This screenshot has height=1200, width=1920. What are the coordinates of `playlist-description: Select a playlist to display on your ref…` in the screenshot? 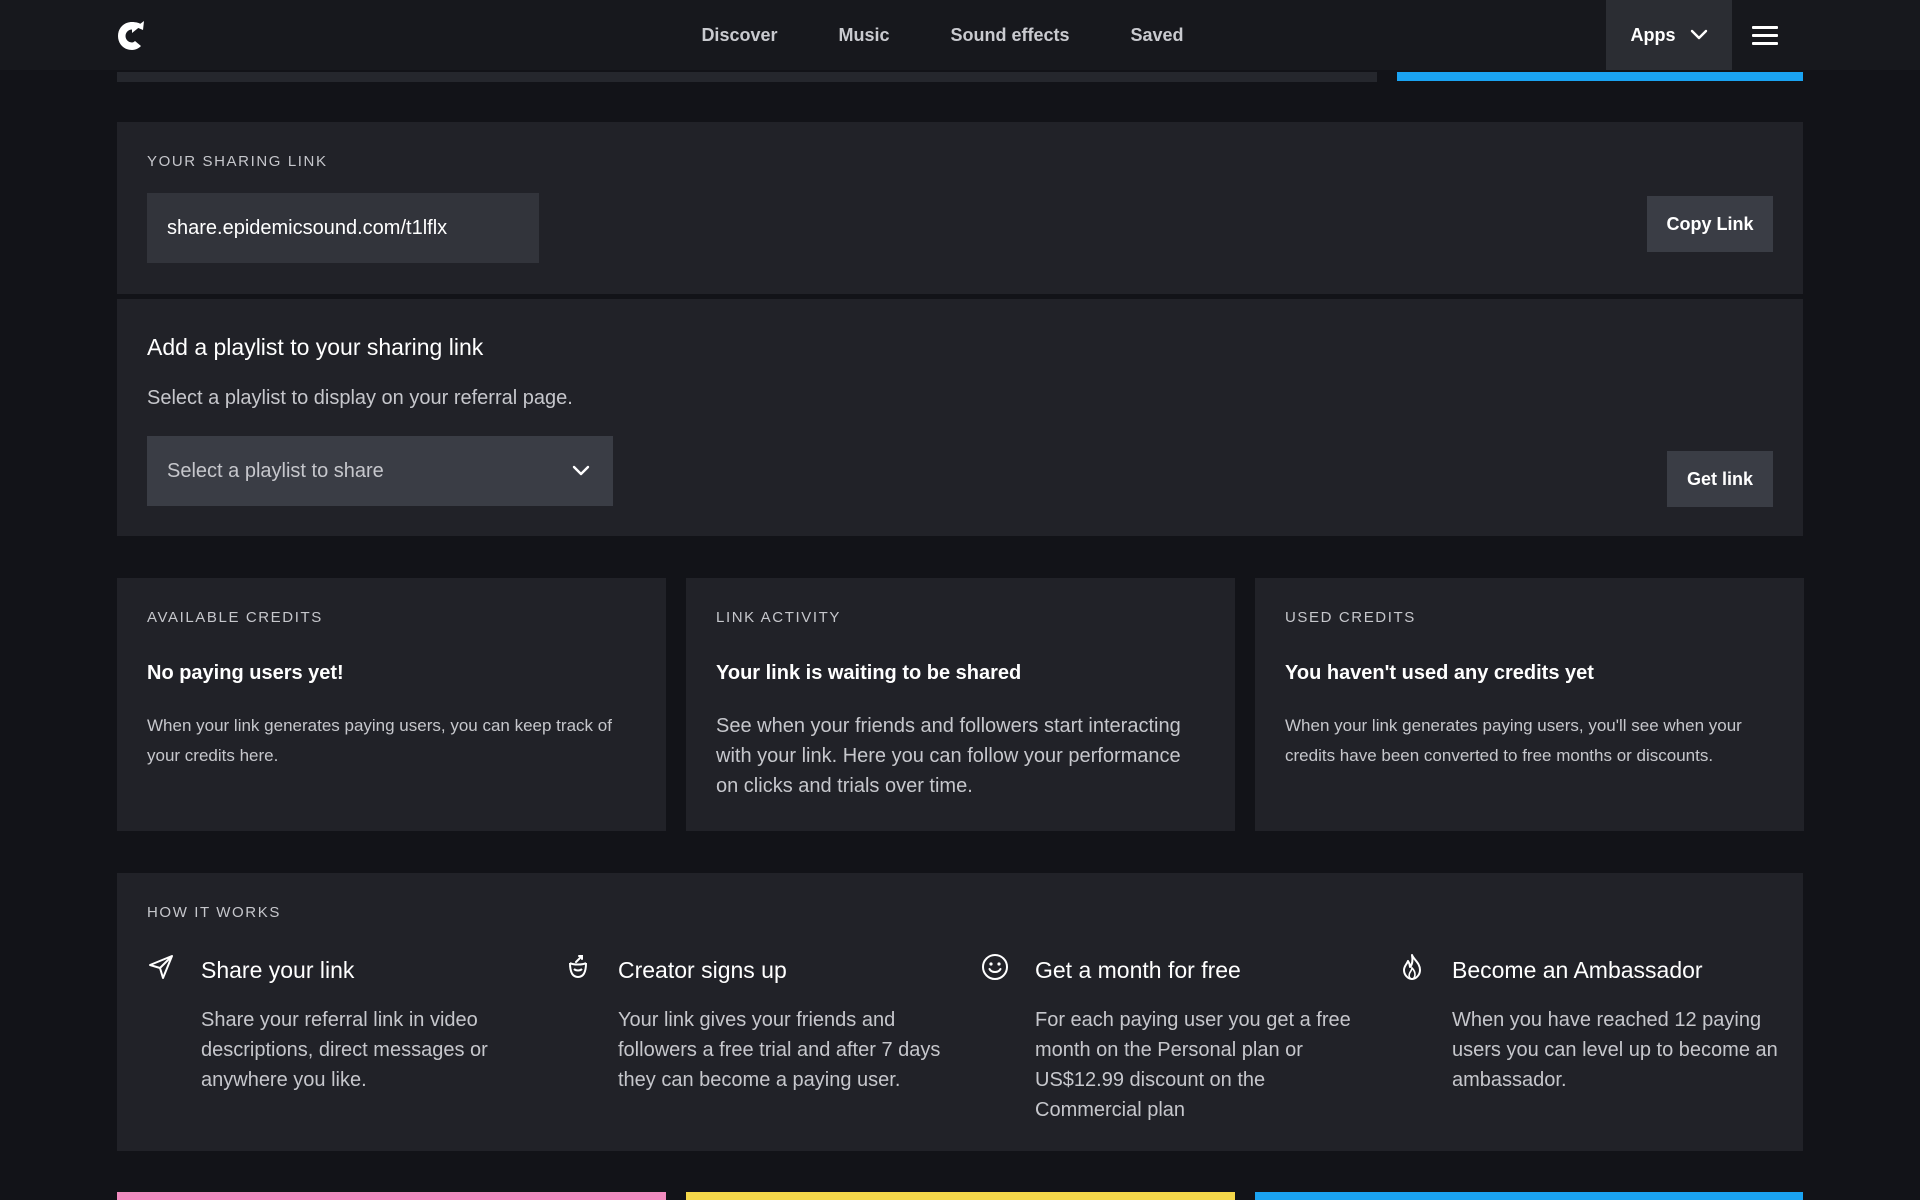 It's located at (360, 398).